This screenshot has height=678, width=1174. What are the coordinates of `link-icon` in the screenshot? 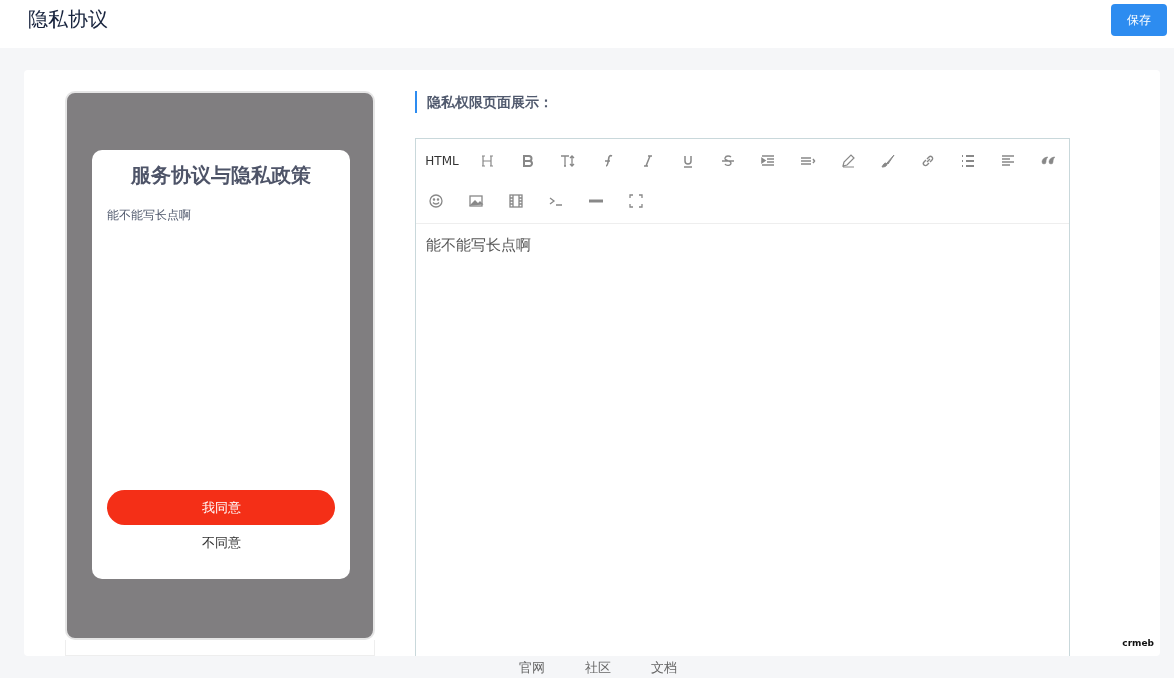 It's located at (928, 161).